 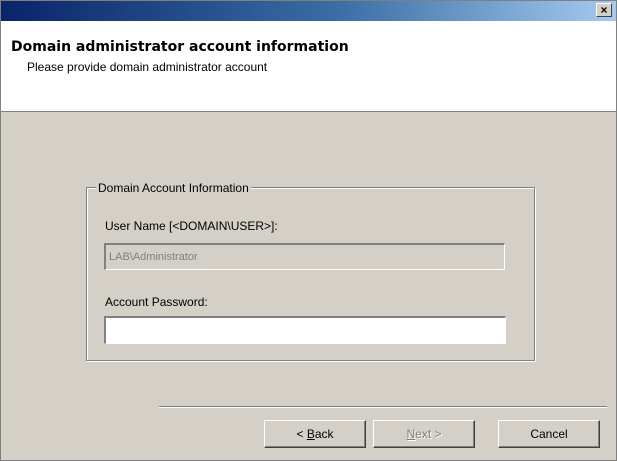 I want to click on username-label: User Name [<DOMAIN\USER>]:, so click(x=191, y=226).